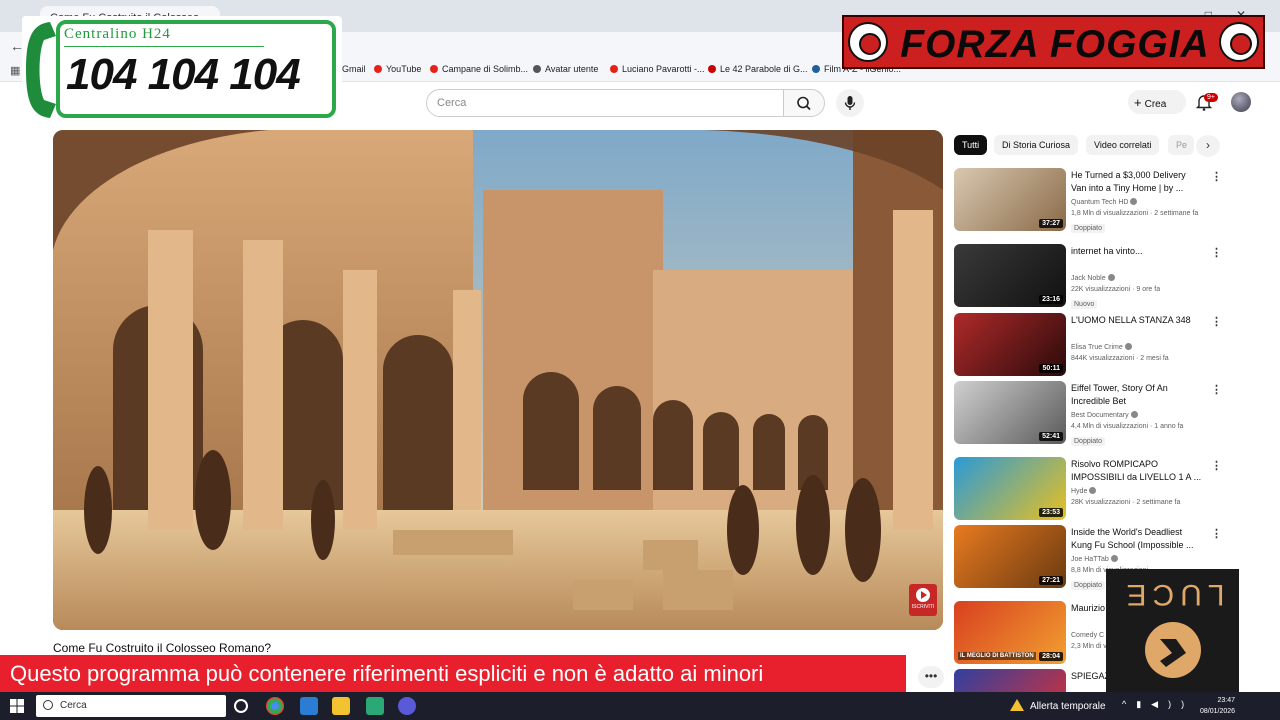 This screenshot has width=1280, height=720. I want to click on chip-tutti: Tutti, so click(971, 145).